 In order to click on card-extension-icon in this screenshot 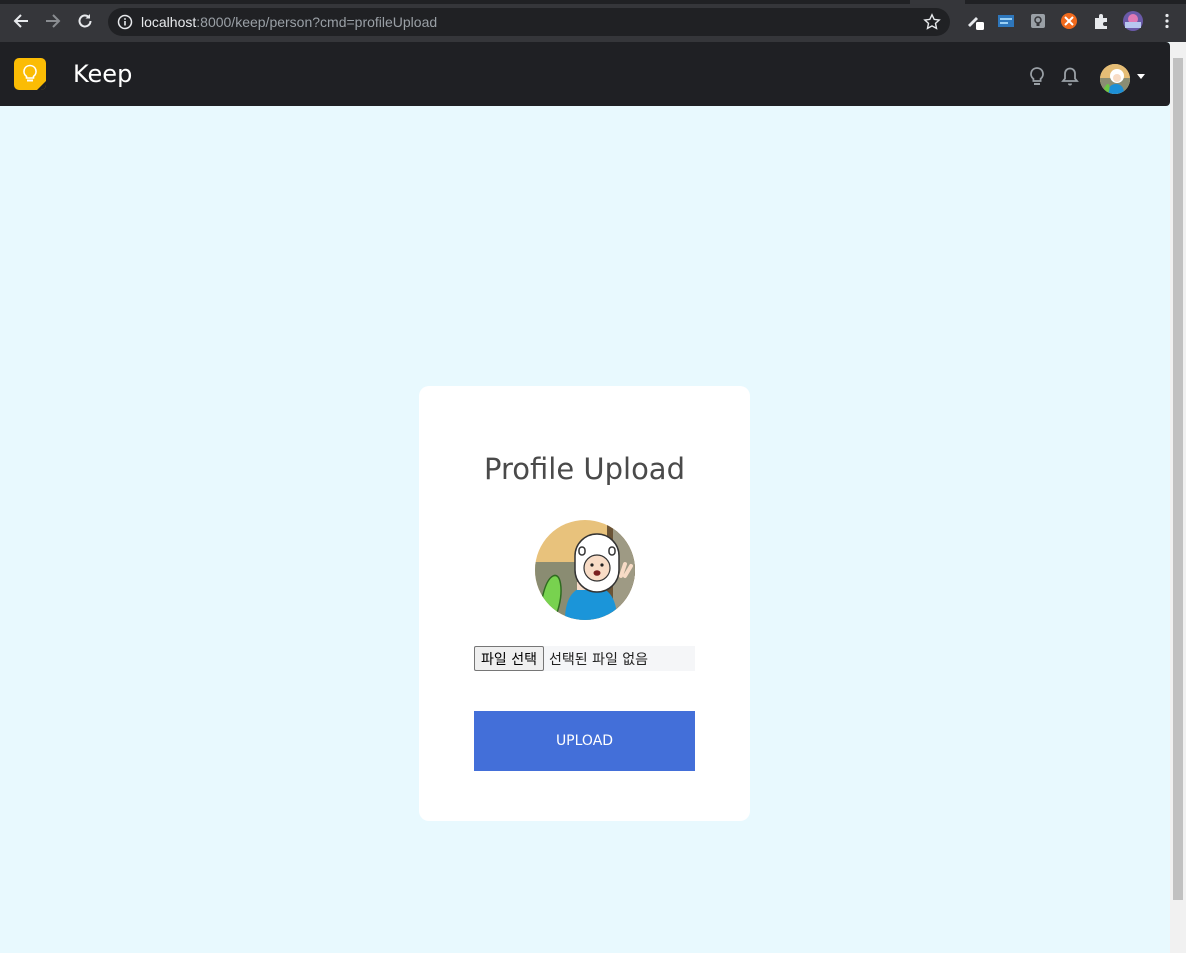, I will do `click(1006, 21)`.